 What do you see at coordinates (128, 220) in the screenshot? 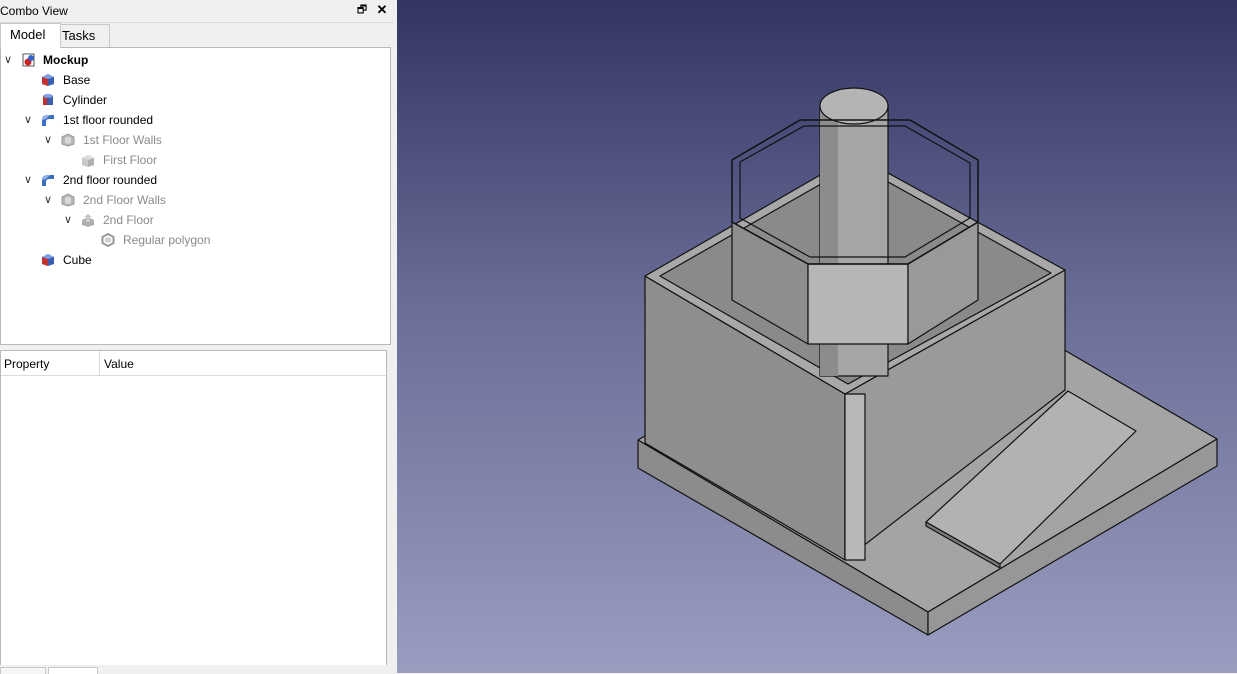
I see `tree-item-label: 2nd Floor` at bounding box center [128, 220].